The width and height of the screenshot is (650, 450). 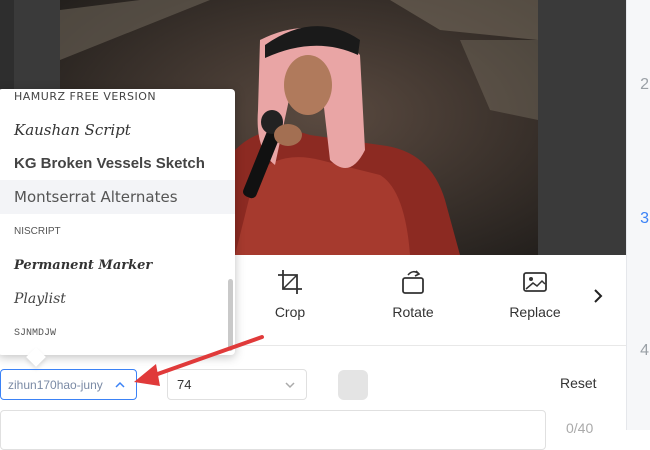 What do you see at coordinates (535, 294) in the screenshot?
I see `replace-button: Replace` at bounding box center [535, 294].